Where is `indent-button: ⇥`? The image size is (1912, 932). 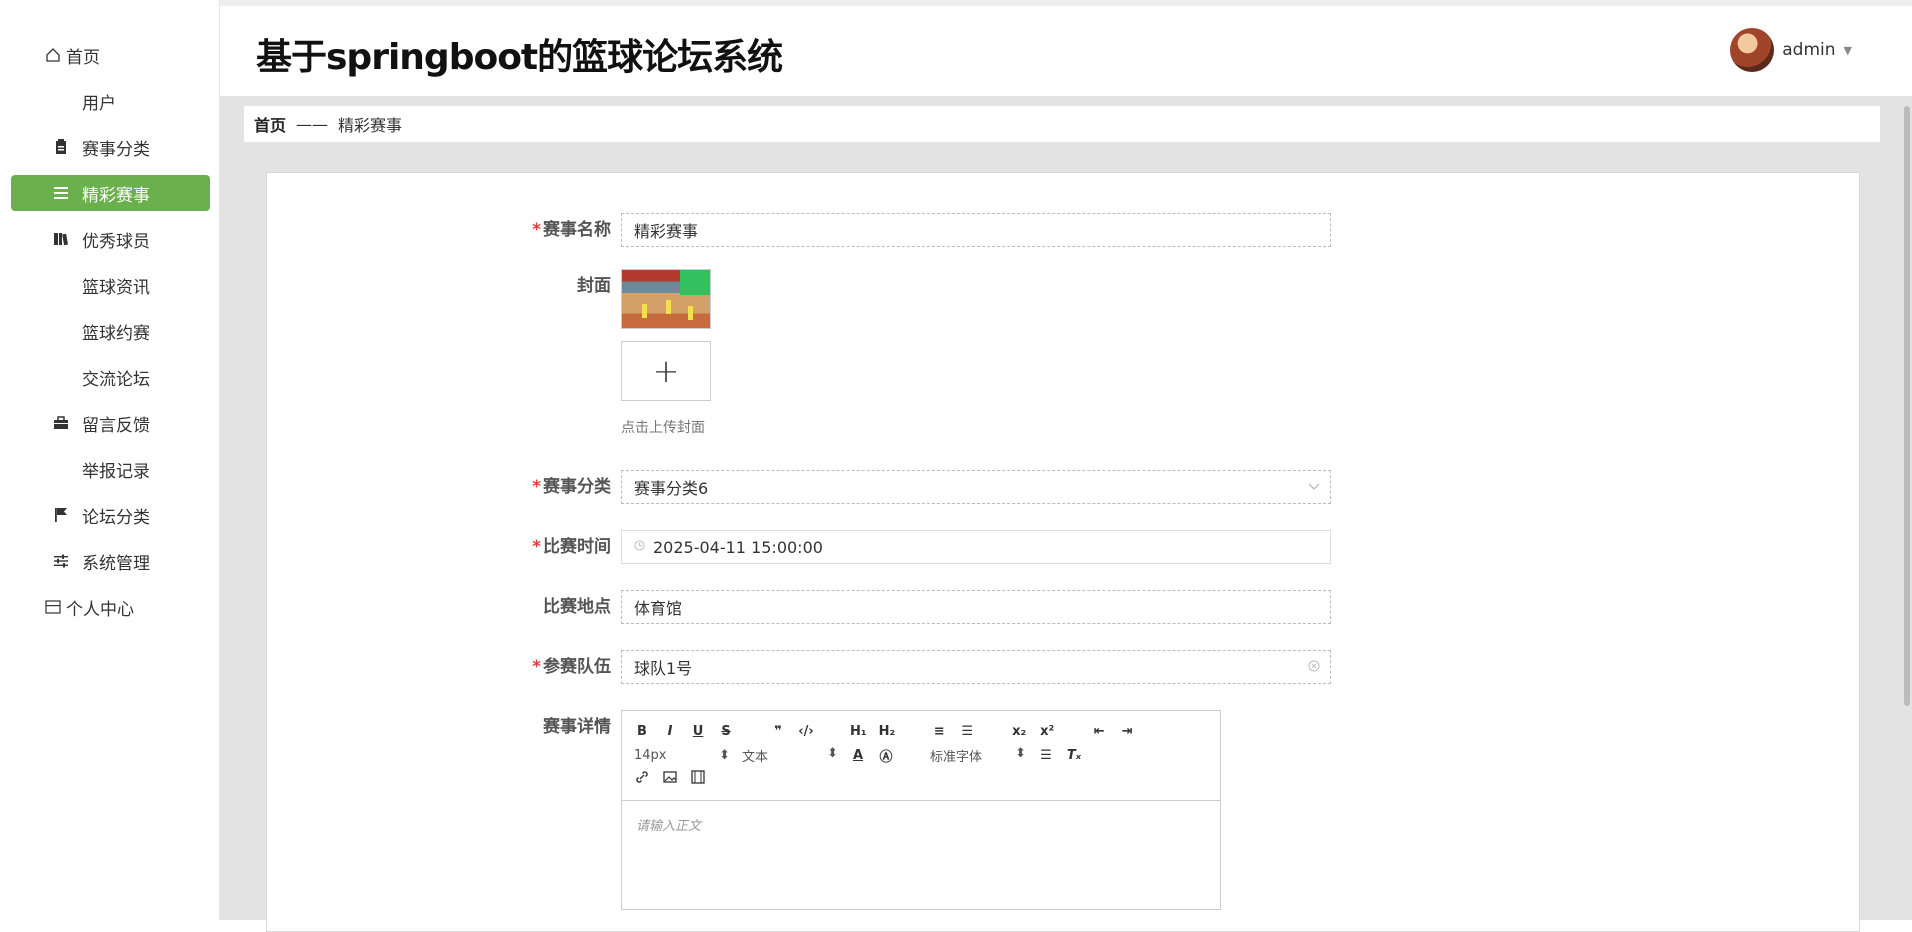
indent-button: ⇥ is located at coordinates (1127, 731).